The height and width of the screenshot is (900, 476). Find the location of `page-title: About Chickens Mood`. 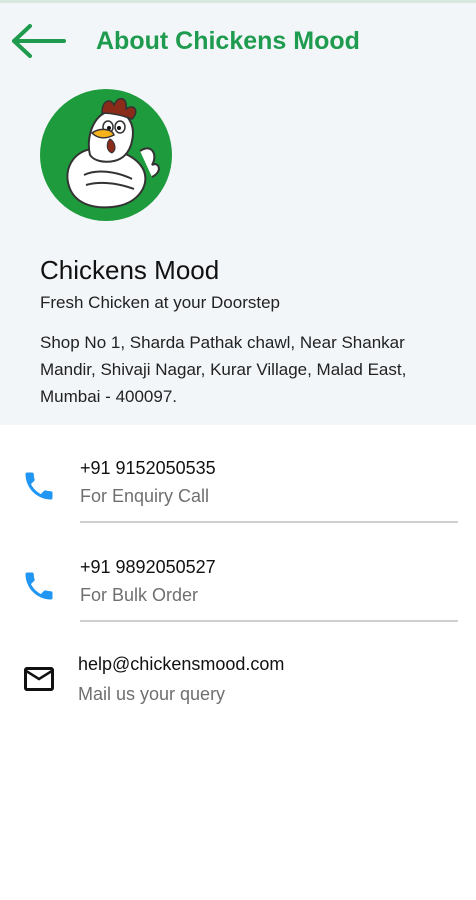

page-title: About Chickens Mood is located at coordinates (228, 41).